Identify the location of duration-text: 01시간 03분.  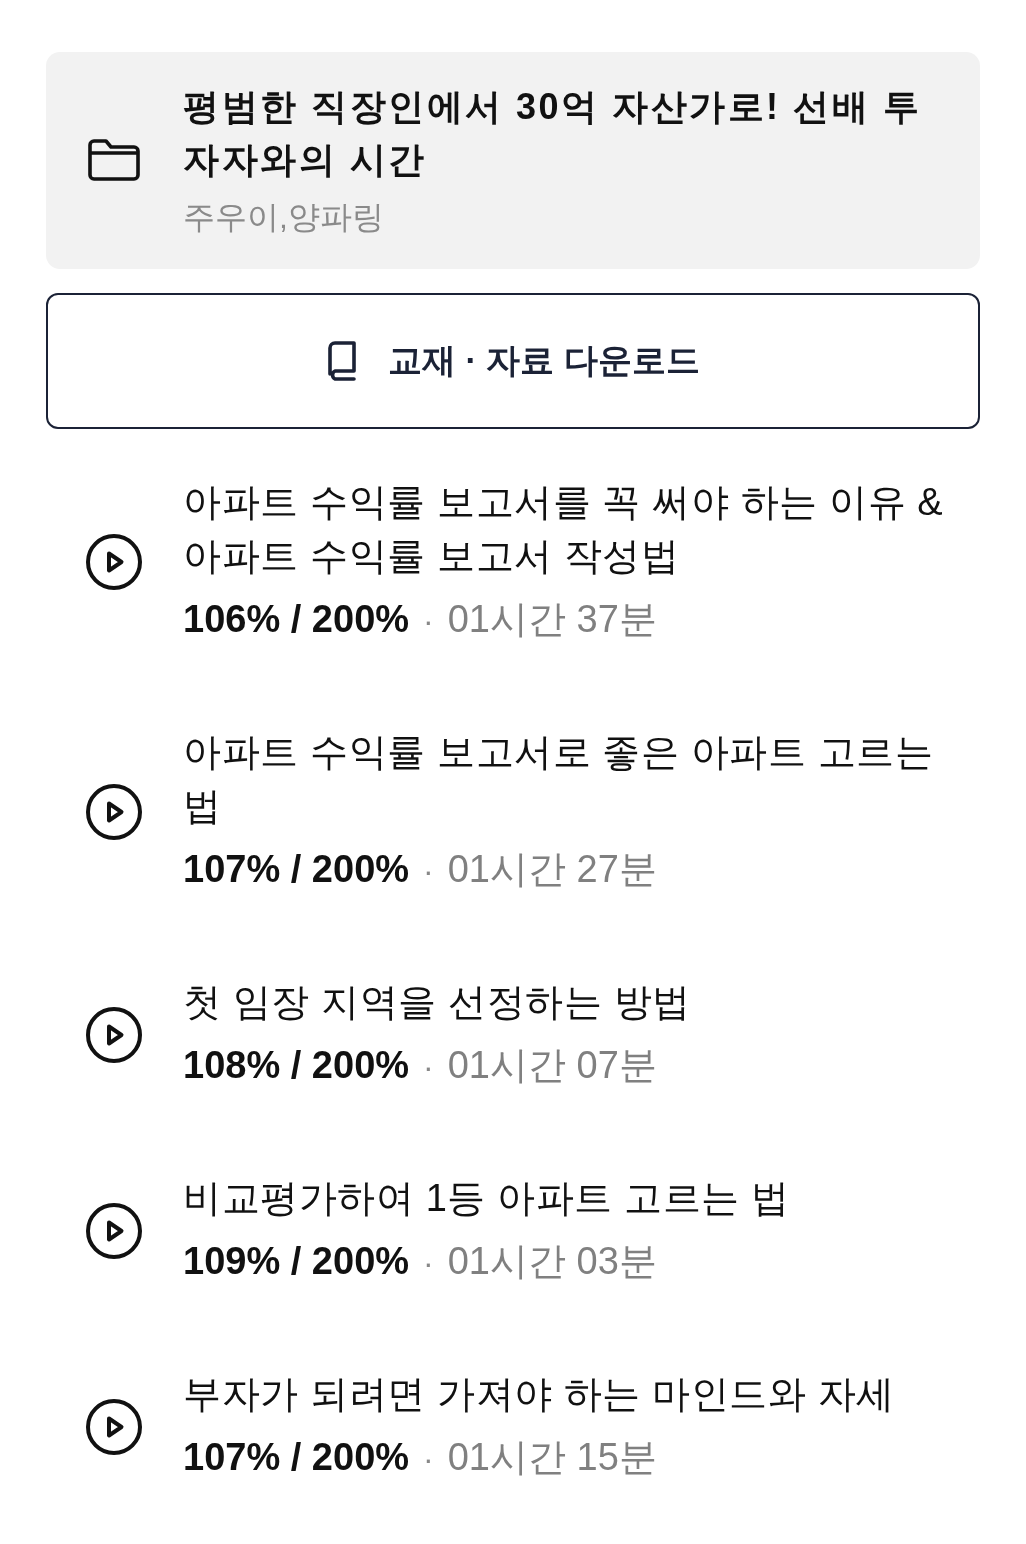
(552, 1261).